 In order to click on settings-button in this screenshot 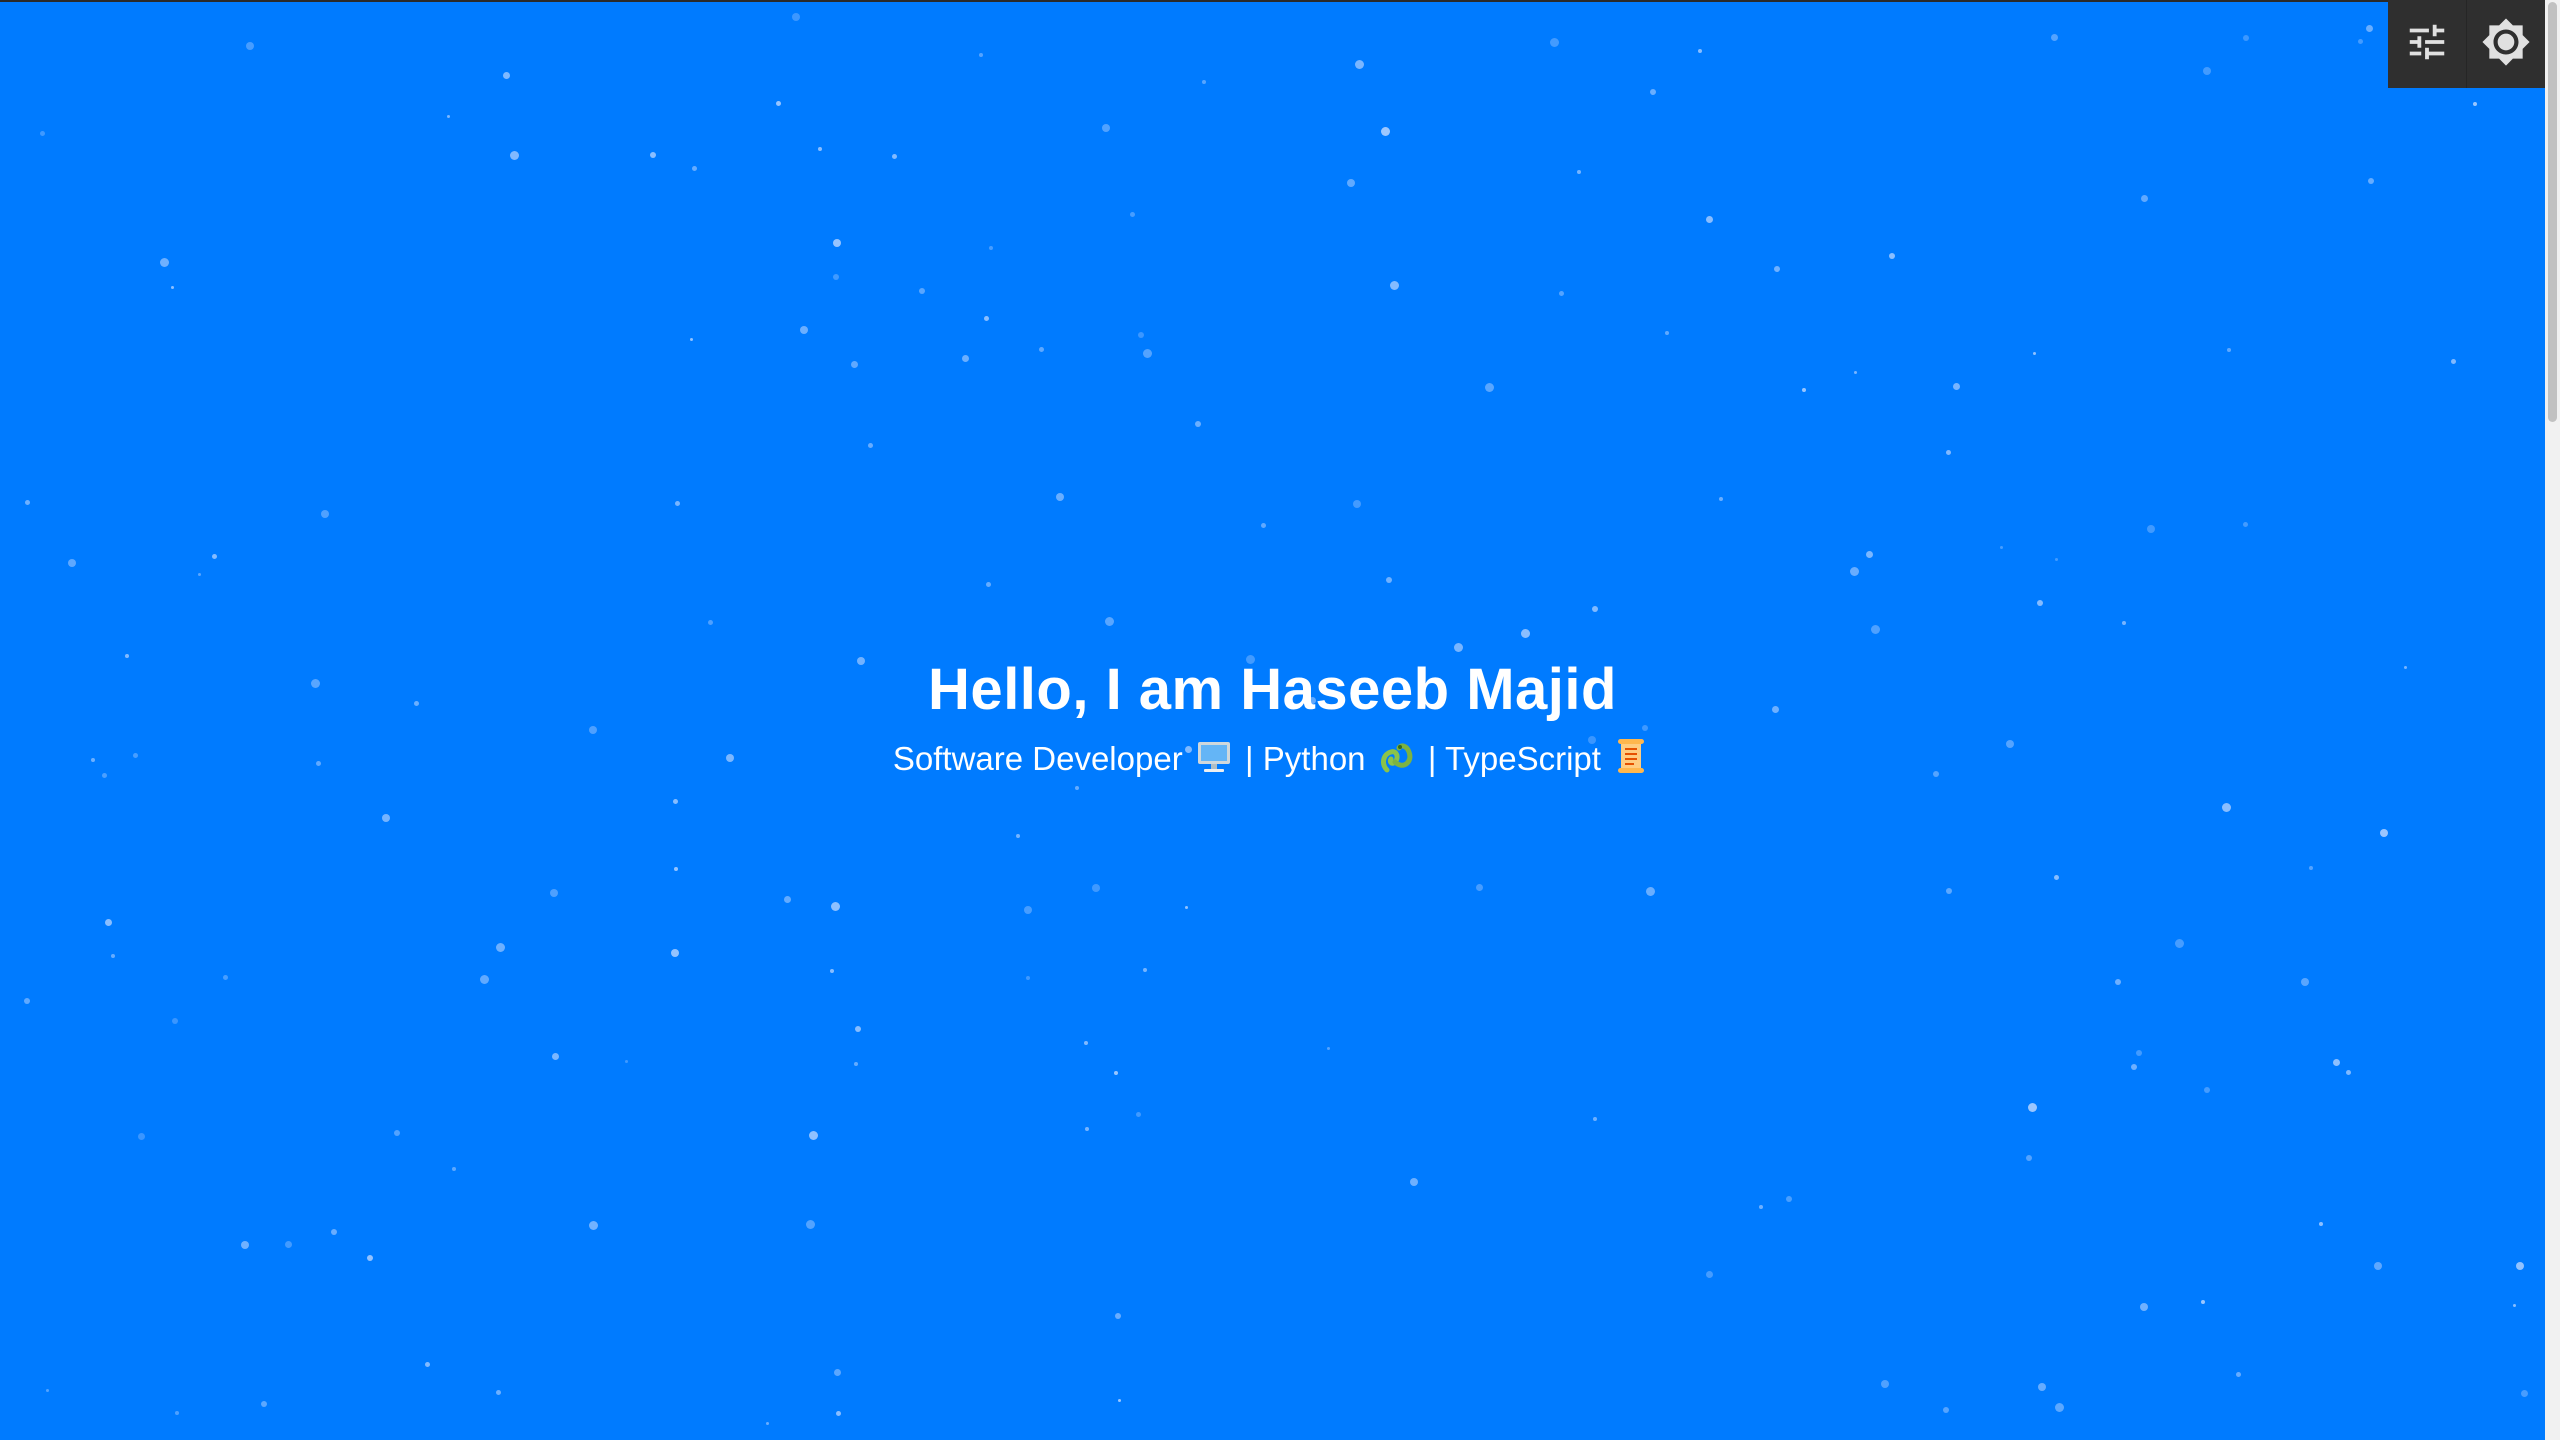, I will do `click(2427, 44)`.